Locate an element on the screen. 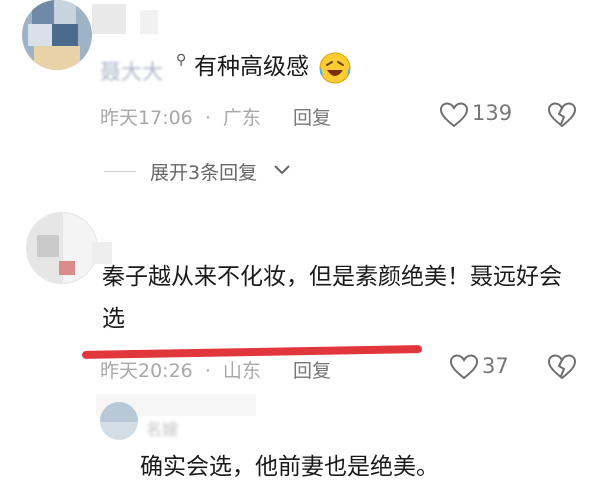  username: 名嫂 is located at coordinates (162, 428).